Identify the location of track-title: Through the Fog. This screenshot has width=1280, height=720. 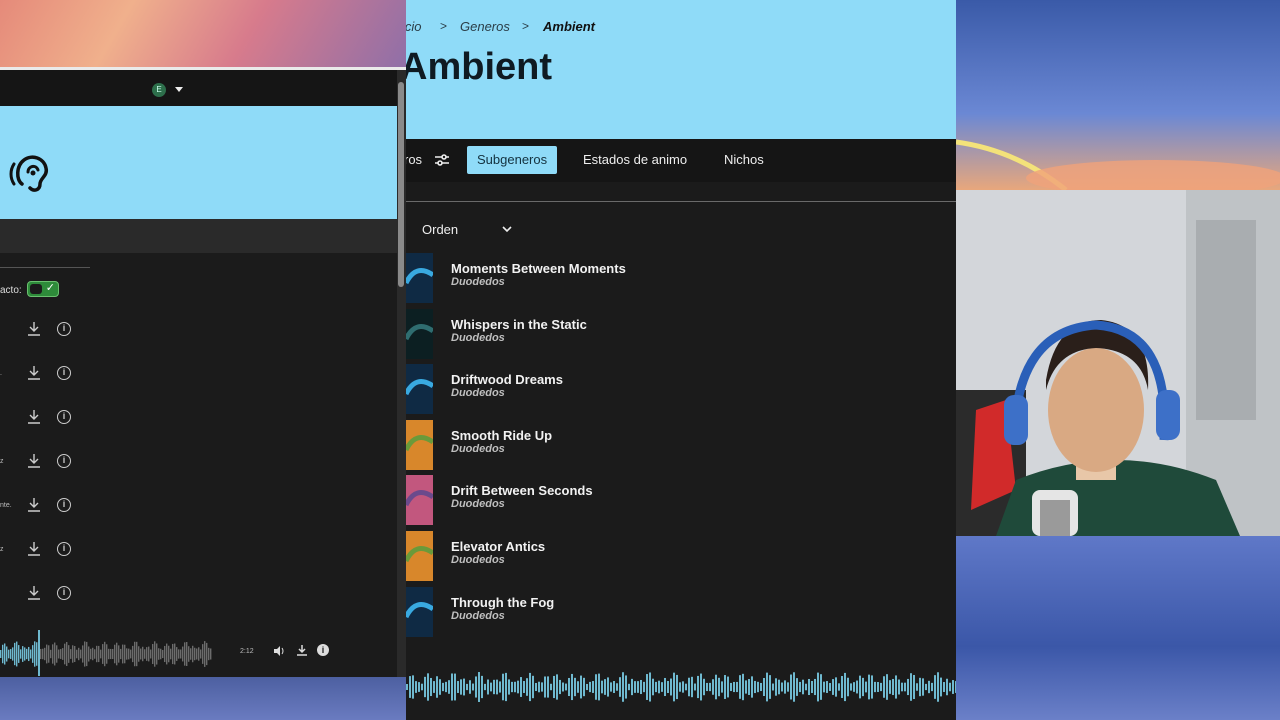
(502, 602).